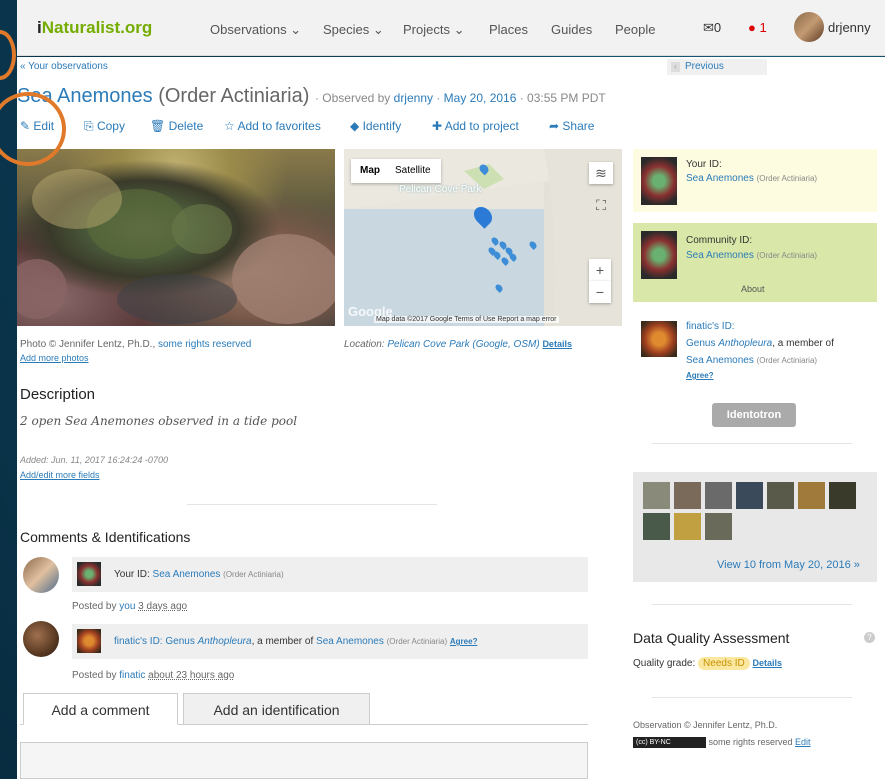 This screenshot has width=885, height=779. What do you see at coordinates (353, 30) in the screenshot?
I see `nav-species: Species ⌄` at bounding box center [353, 30].